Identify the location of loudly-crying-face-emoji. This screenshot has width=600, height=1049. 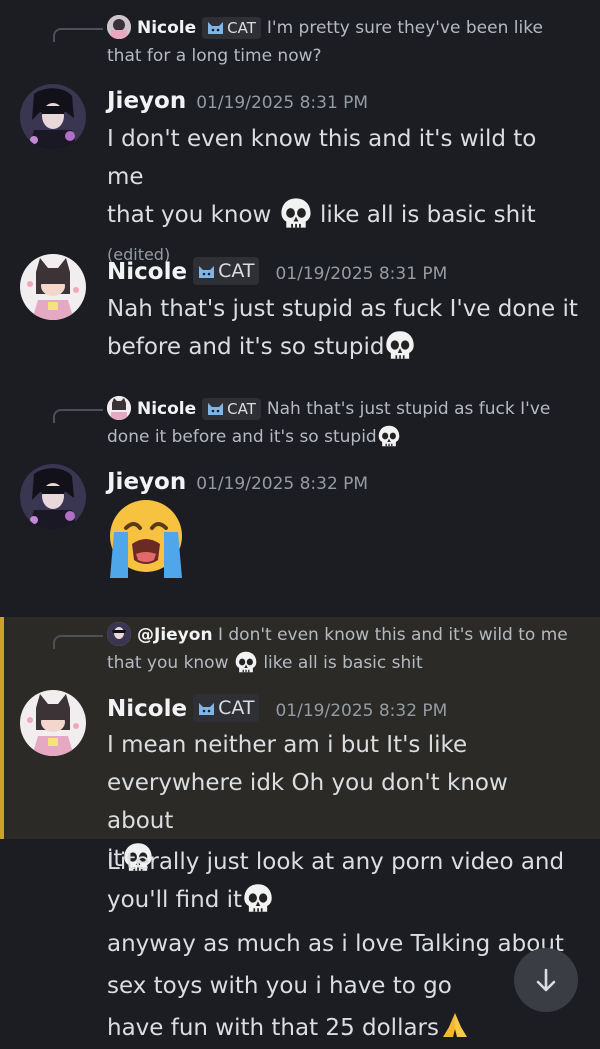
(146, 540).